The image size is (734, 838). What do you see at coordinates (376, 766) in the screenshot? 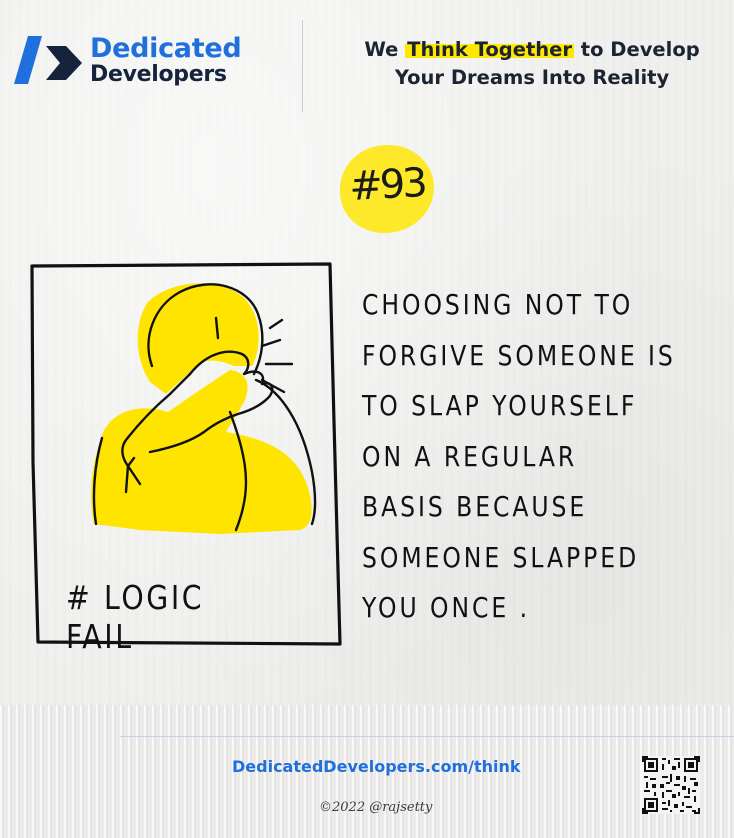
I see `footer-link: DedicatedDevelopers.com/think` at bounding box center [376, 766].